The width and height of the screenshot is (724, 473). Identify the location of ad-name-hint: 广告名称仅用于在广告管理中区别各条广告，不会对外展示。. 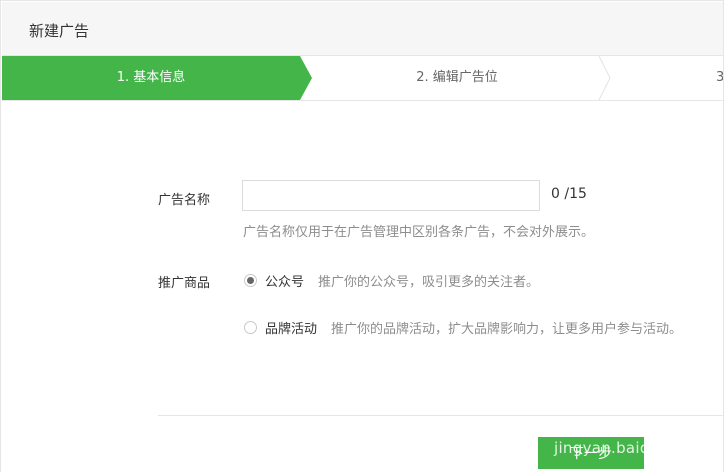
(419, 232).